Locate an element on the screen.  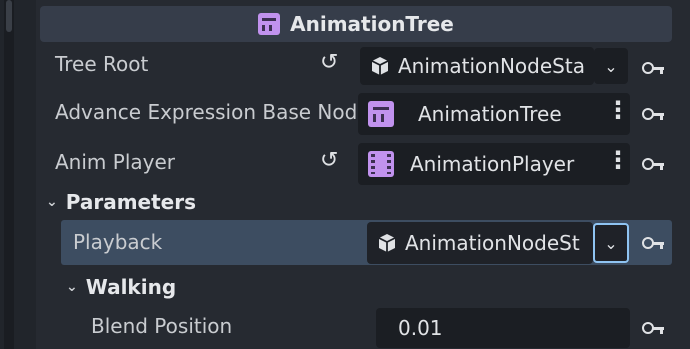
playback-dropdown-button: ⌄ is located at coordinates (611, 243).